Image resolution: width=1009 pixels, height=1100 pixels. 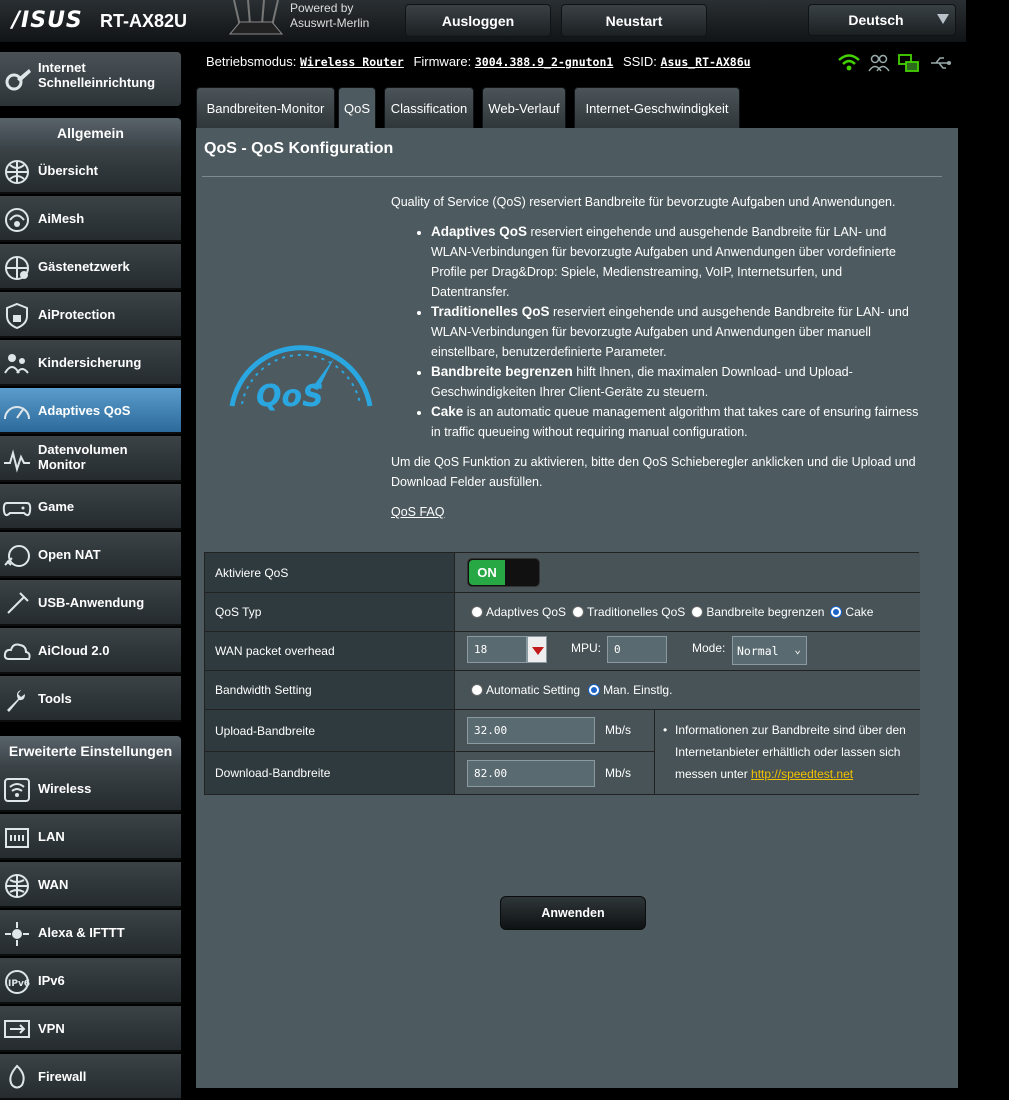 I want to click on sidebar-item-g-stenetzwerk: Gästenetzwerk, so click(x=90, y=267).